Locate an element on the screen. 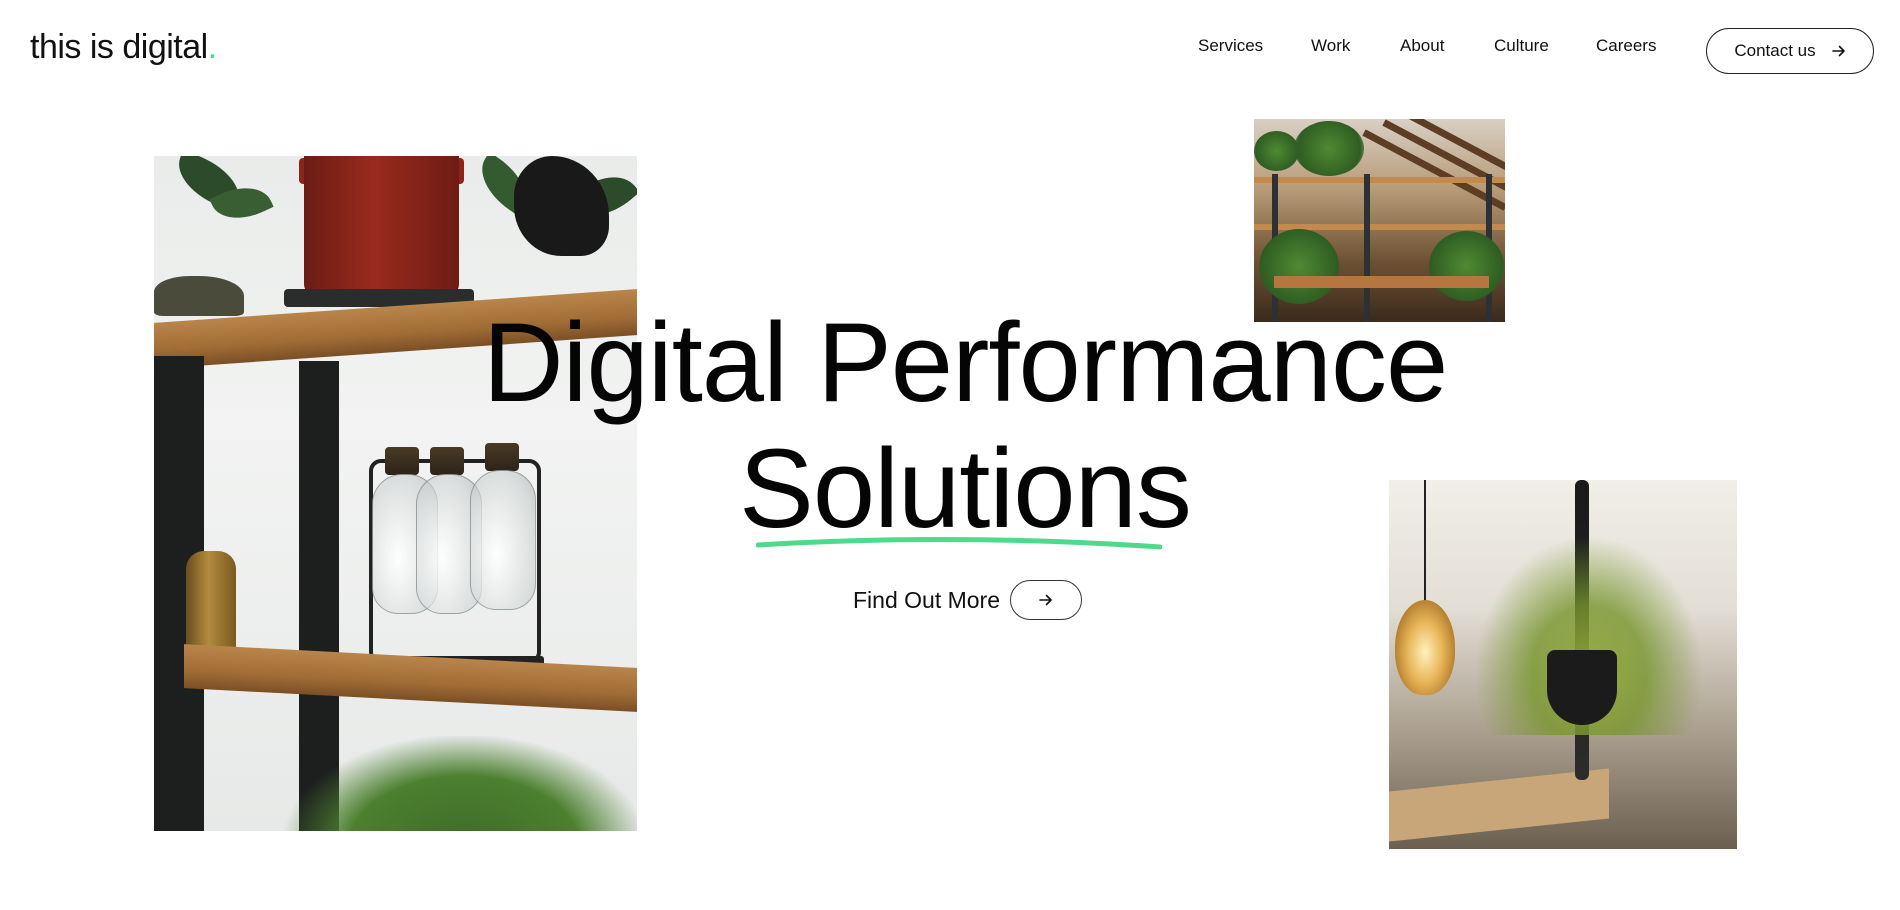  office-photo is located at coordinates (1379, 220).